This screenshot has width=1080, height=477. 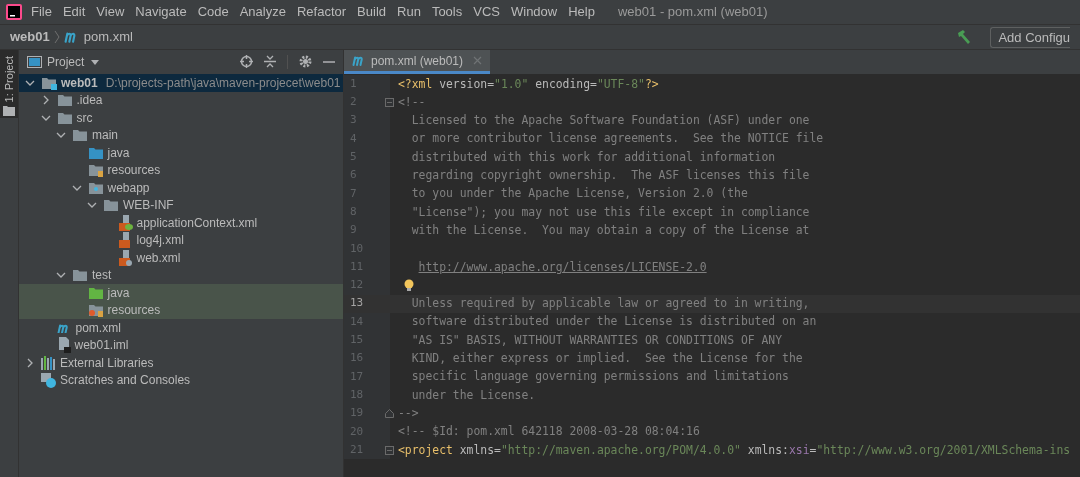 What do you see at coordinates (534, 12) in the screenshot?
I see `menu-item: Window` at bounding box center [534, 12].